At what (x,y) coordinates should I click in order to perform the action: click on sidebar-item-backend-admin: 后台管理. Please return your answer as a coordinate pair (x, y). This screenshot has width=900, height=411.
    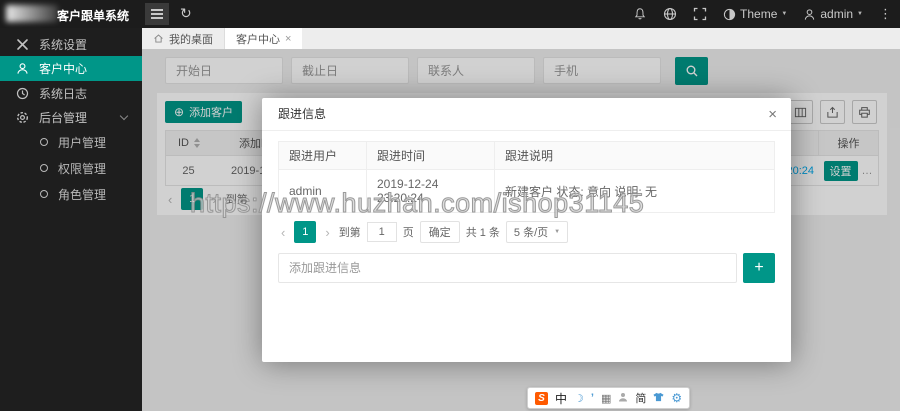
    Looking at the image, I should click on (71, 117).